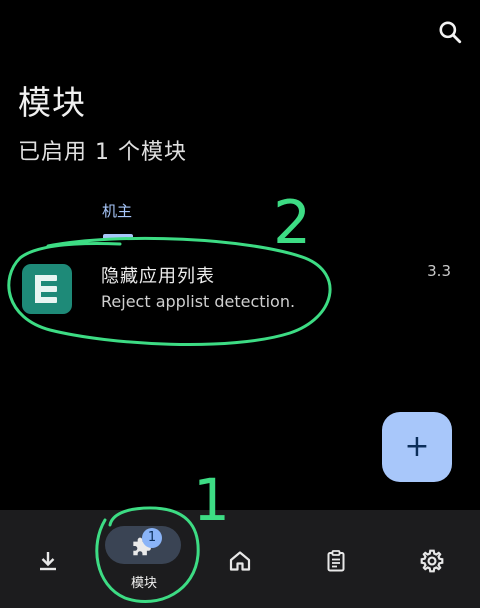  Describe the element at coordinates (52, 102) in the screenshot. I see `page-title: 模块` at that location.